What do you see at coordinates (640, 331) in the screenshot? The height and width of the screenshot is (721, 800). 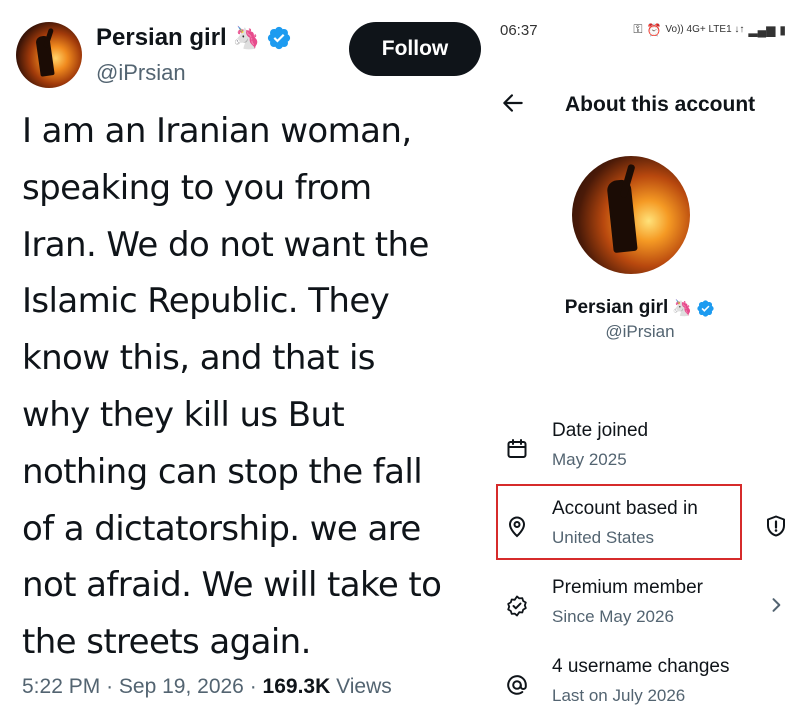 I see `profile-handle: @iPrsian` at bounding box center [640, 331].